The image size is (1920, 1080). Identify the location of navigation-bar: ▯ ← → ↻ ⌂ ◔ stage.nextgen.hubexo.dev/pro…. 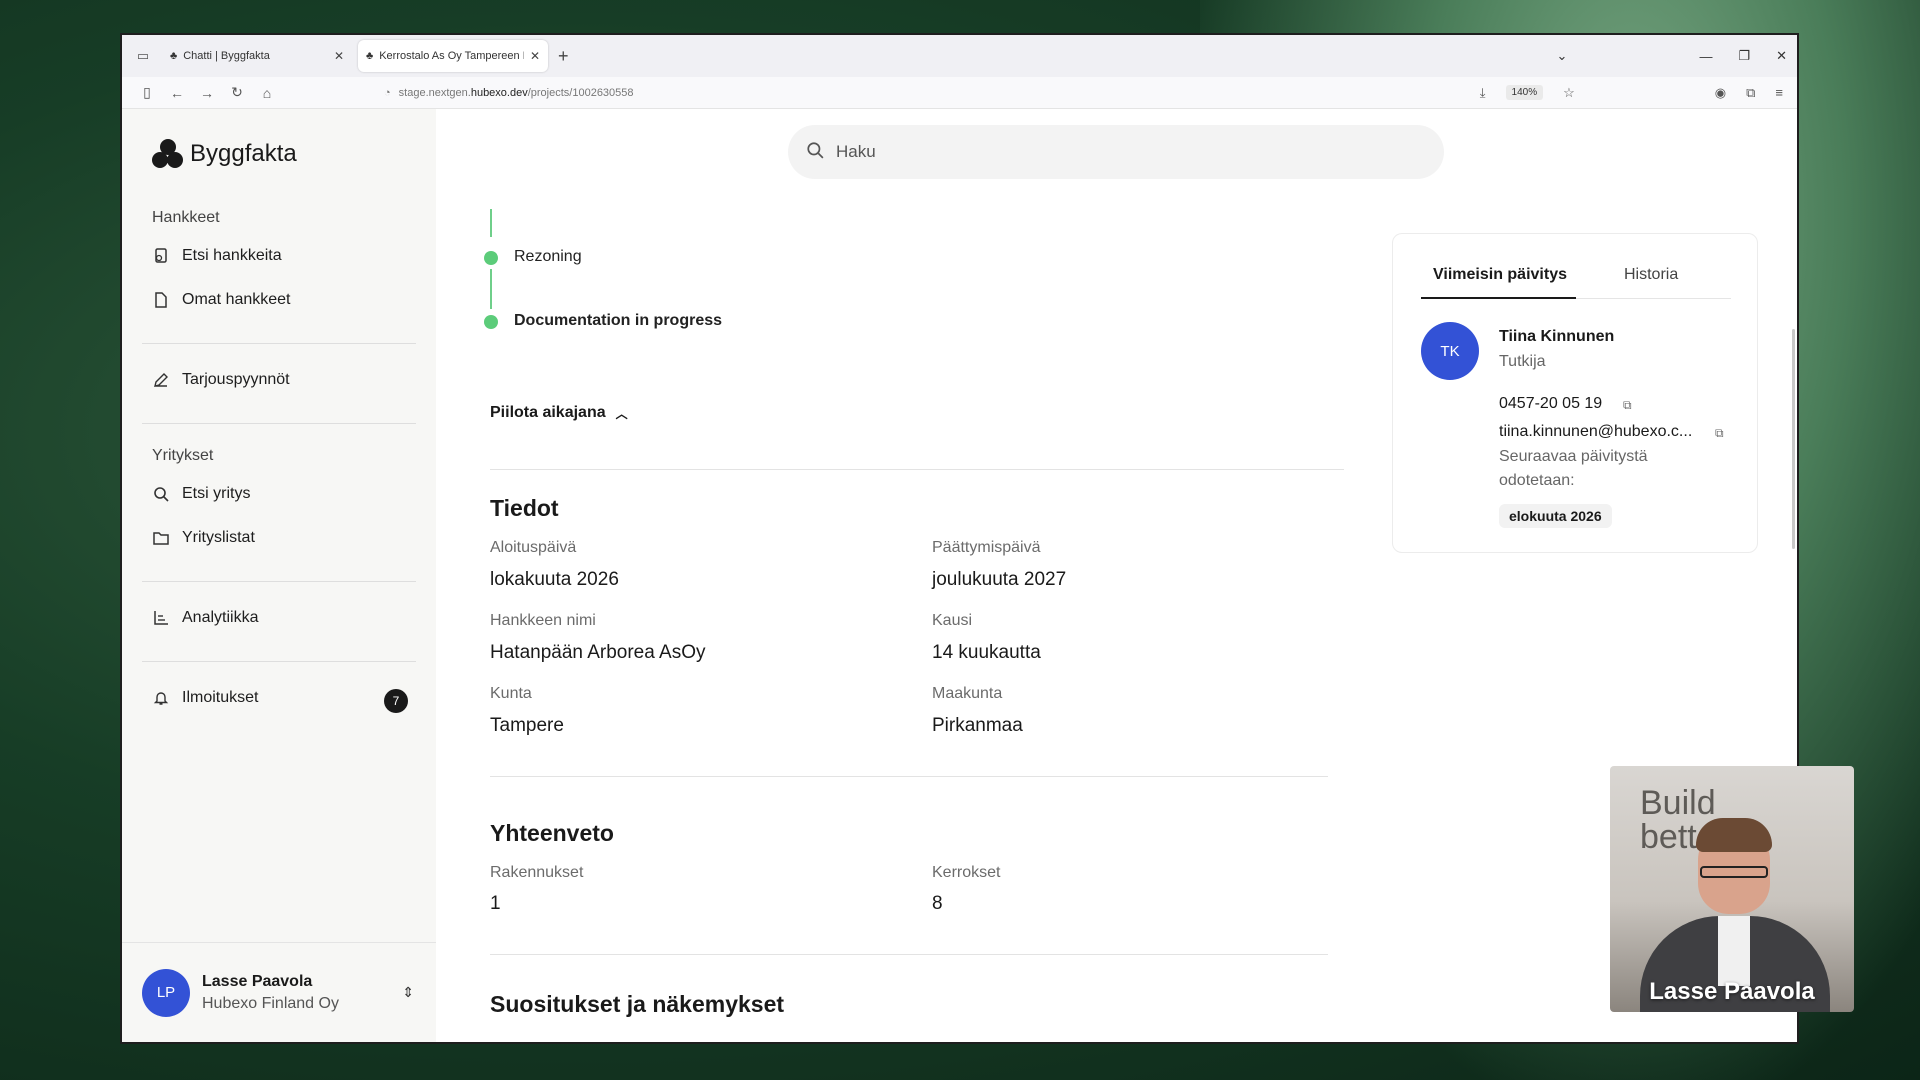
(959, 93).